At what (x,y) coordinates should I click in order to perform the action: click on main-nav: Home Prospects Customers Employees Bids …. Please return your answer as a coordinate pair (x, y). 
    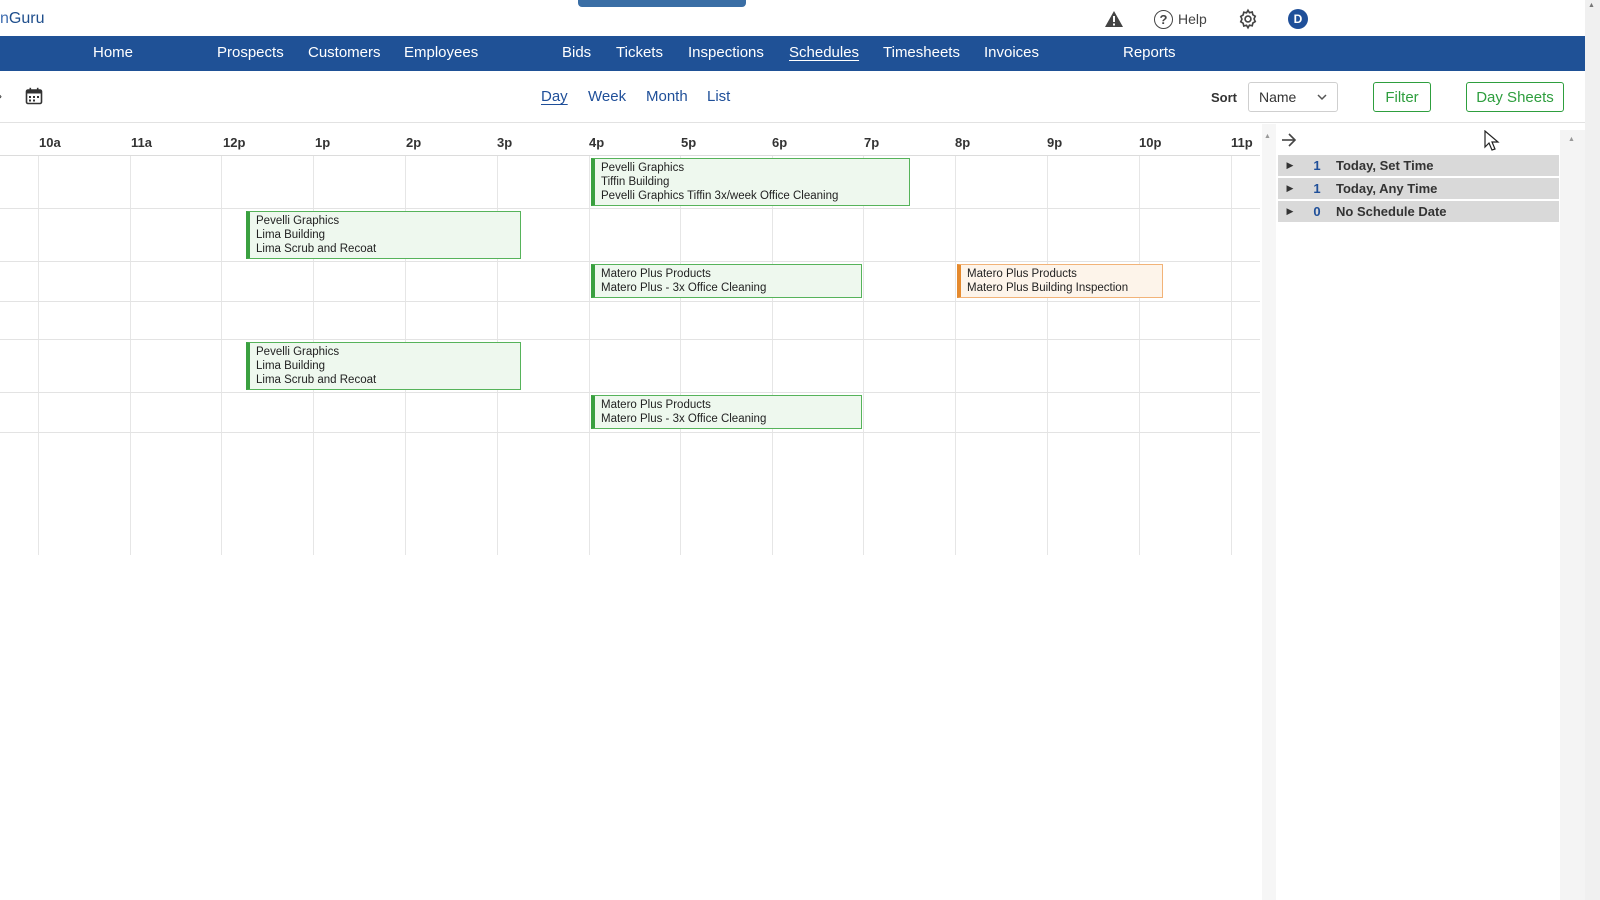
    Looking at the image, I should click on (792, 53).